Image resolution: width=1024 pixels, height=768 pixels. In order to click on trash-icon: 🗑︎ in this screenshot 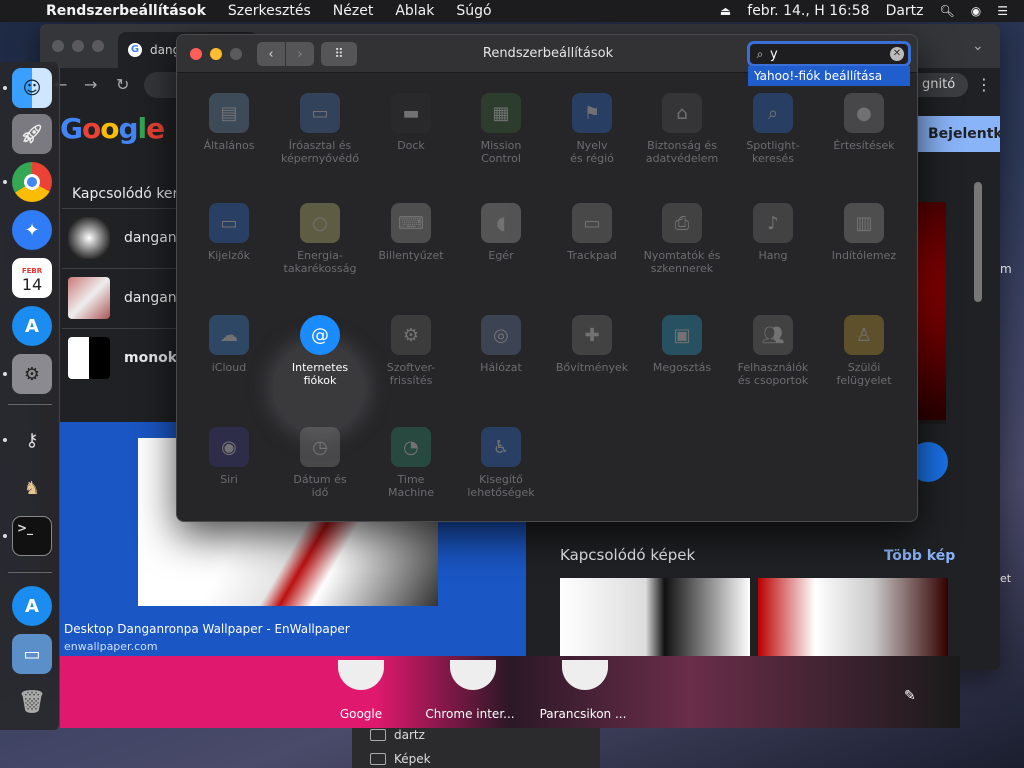, I will do `click(32, 702)`.